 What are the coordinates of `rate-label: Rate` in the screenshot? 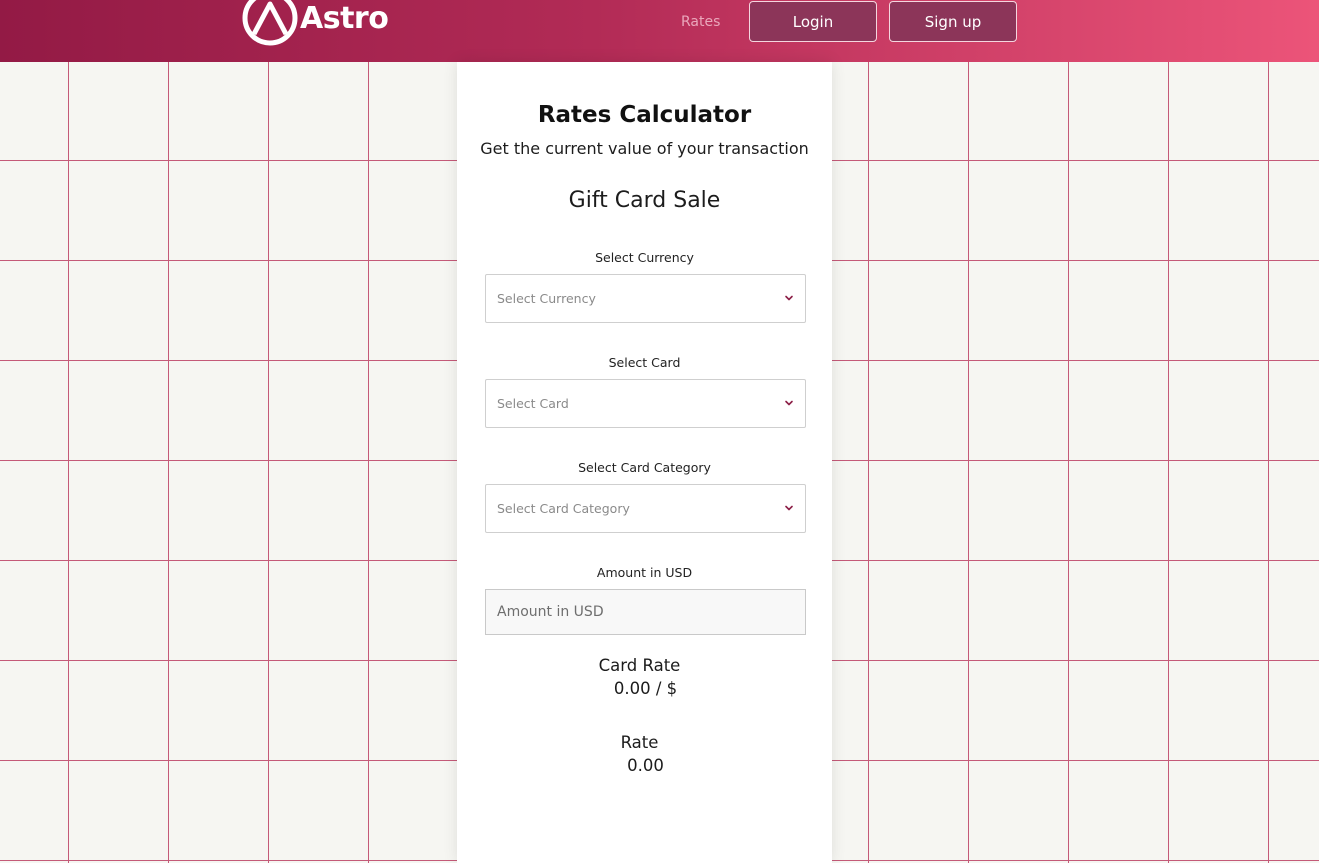 It's located at (639, 742).